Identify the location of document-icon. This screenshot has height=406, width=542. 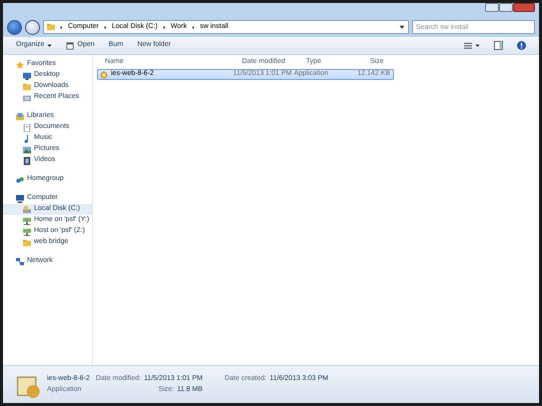
(27, 128).